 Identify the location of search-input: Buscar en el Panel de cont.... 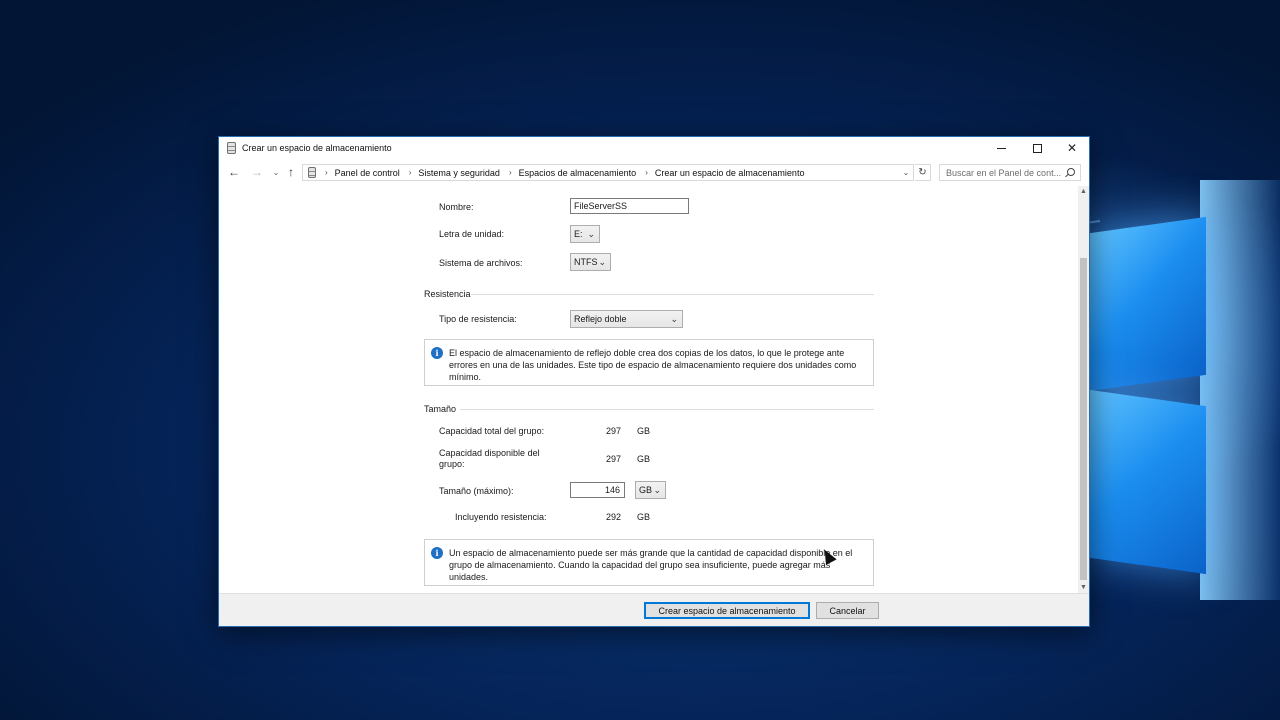
(1010, 172).